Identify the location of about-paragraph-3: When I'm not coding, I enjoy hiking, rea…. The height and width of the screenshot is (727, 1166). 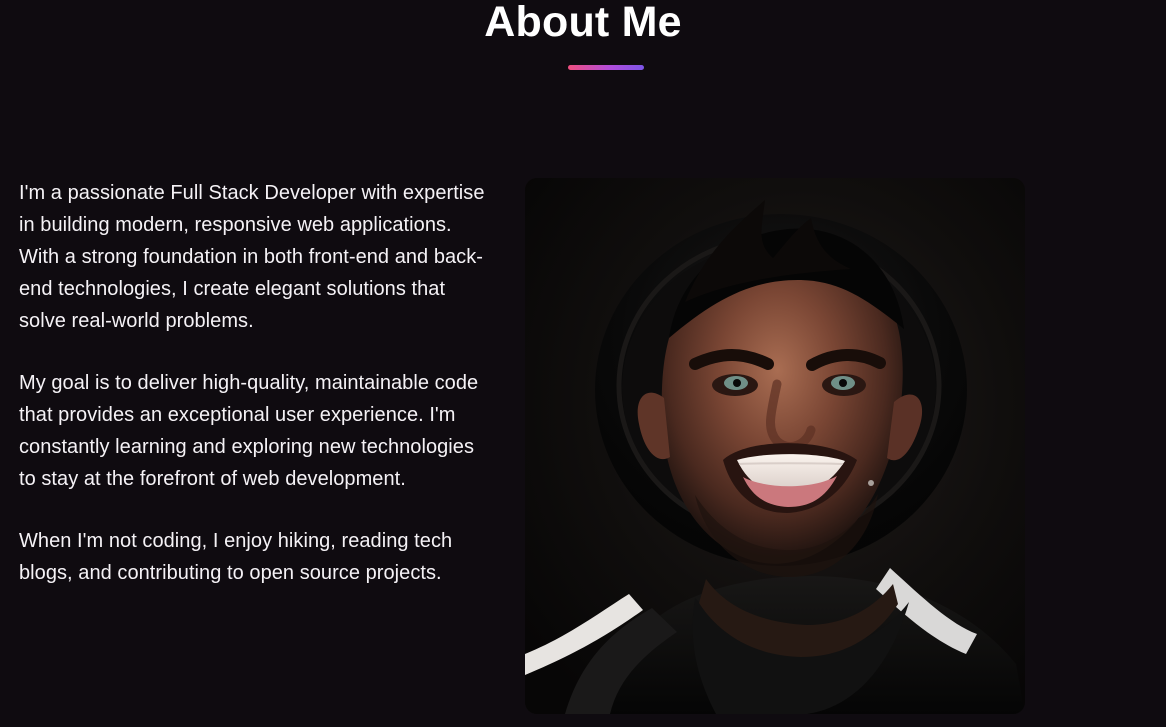
(236, 557).